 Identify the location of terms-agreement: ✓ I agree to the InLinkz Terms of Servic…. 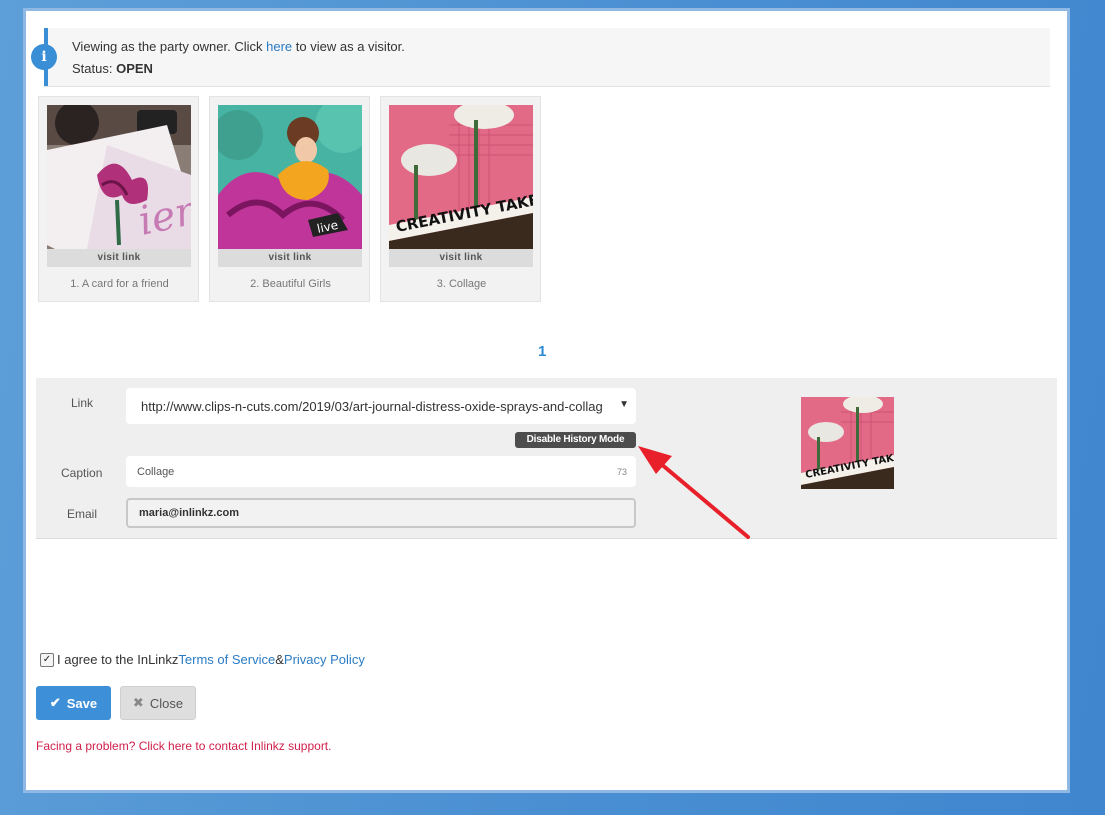
(202, 659).